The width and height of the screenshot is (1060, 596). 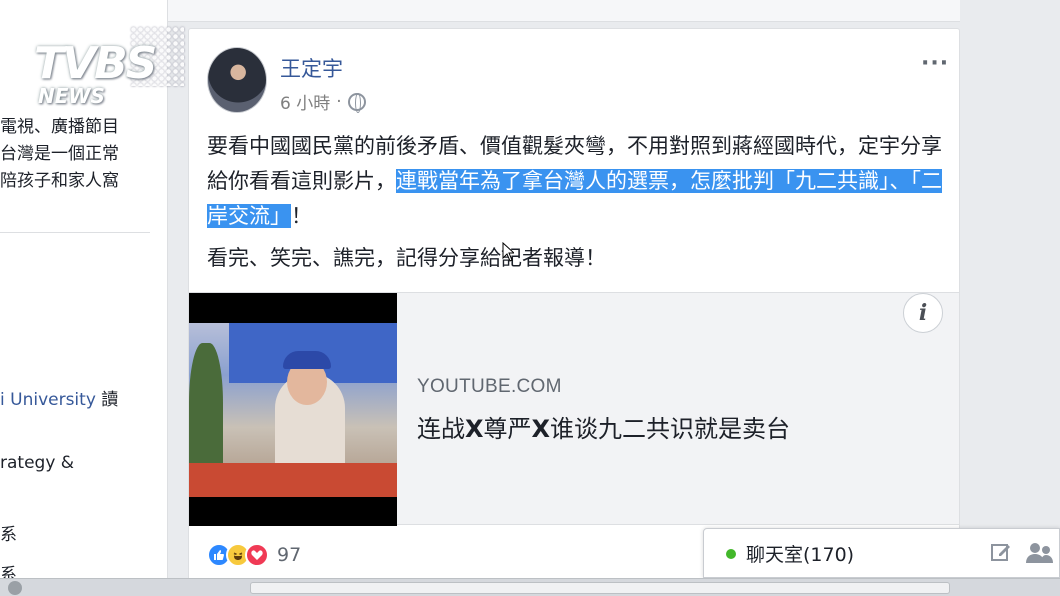 I want to click on post-meta: 6 小時 ·, so click(x=323, y=101).